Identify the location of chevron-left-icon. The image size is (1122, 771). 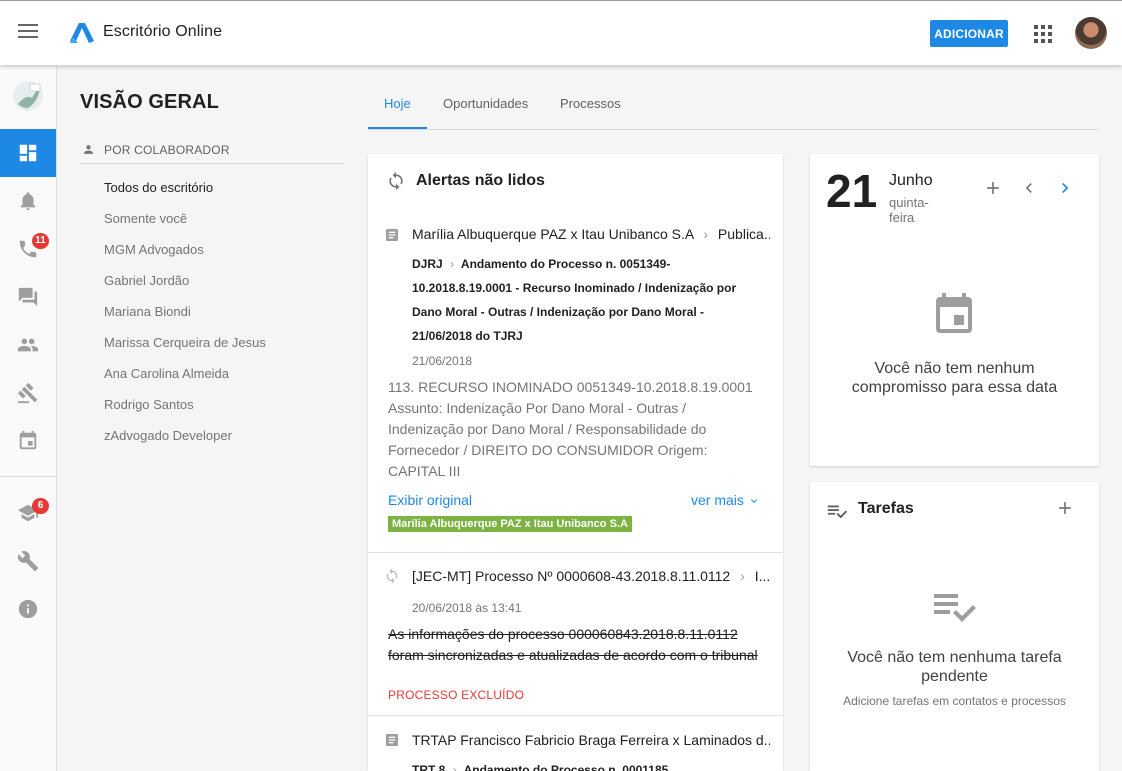
(1029, 188).